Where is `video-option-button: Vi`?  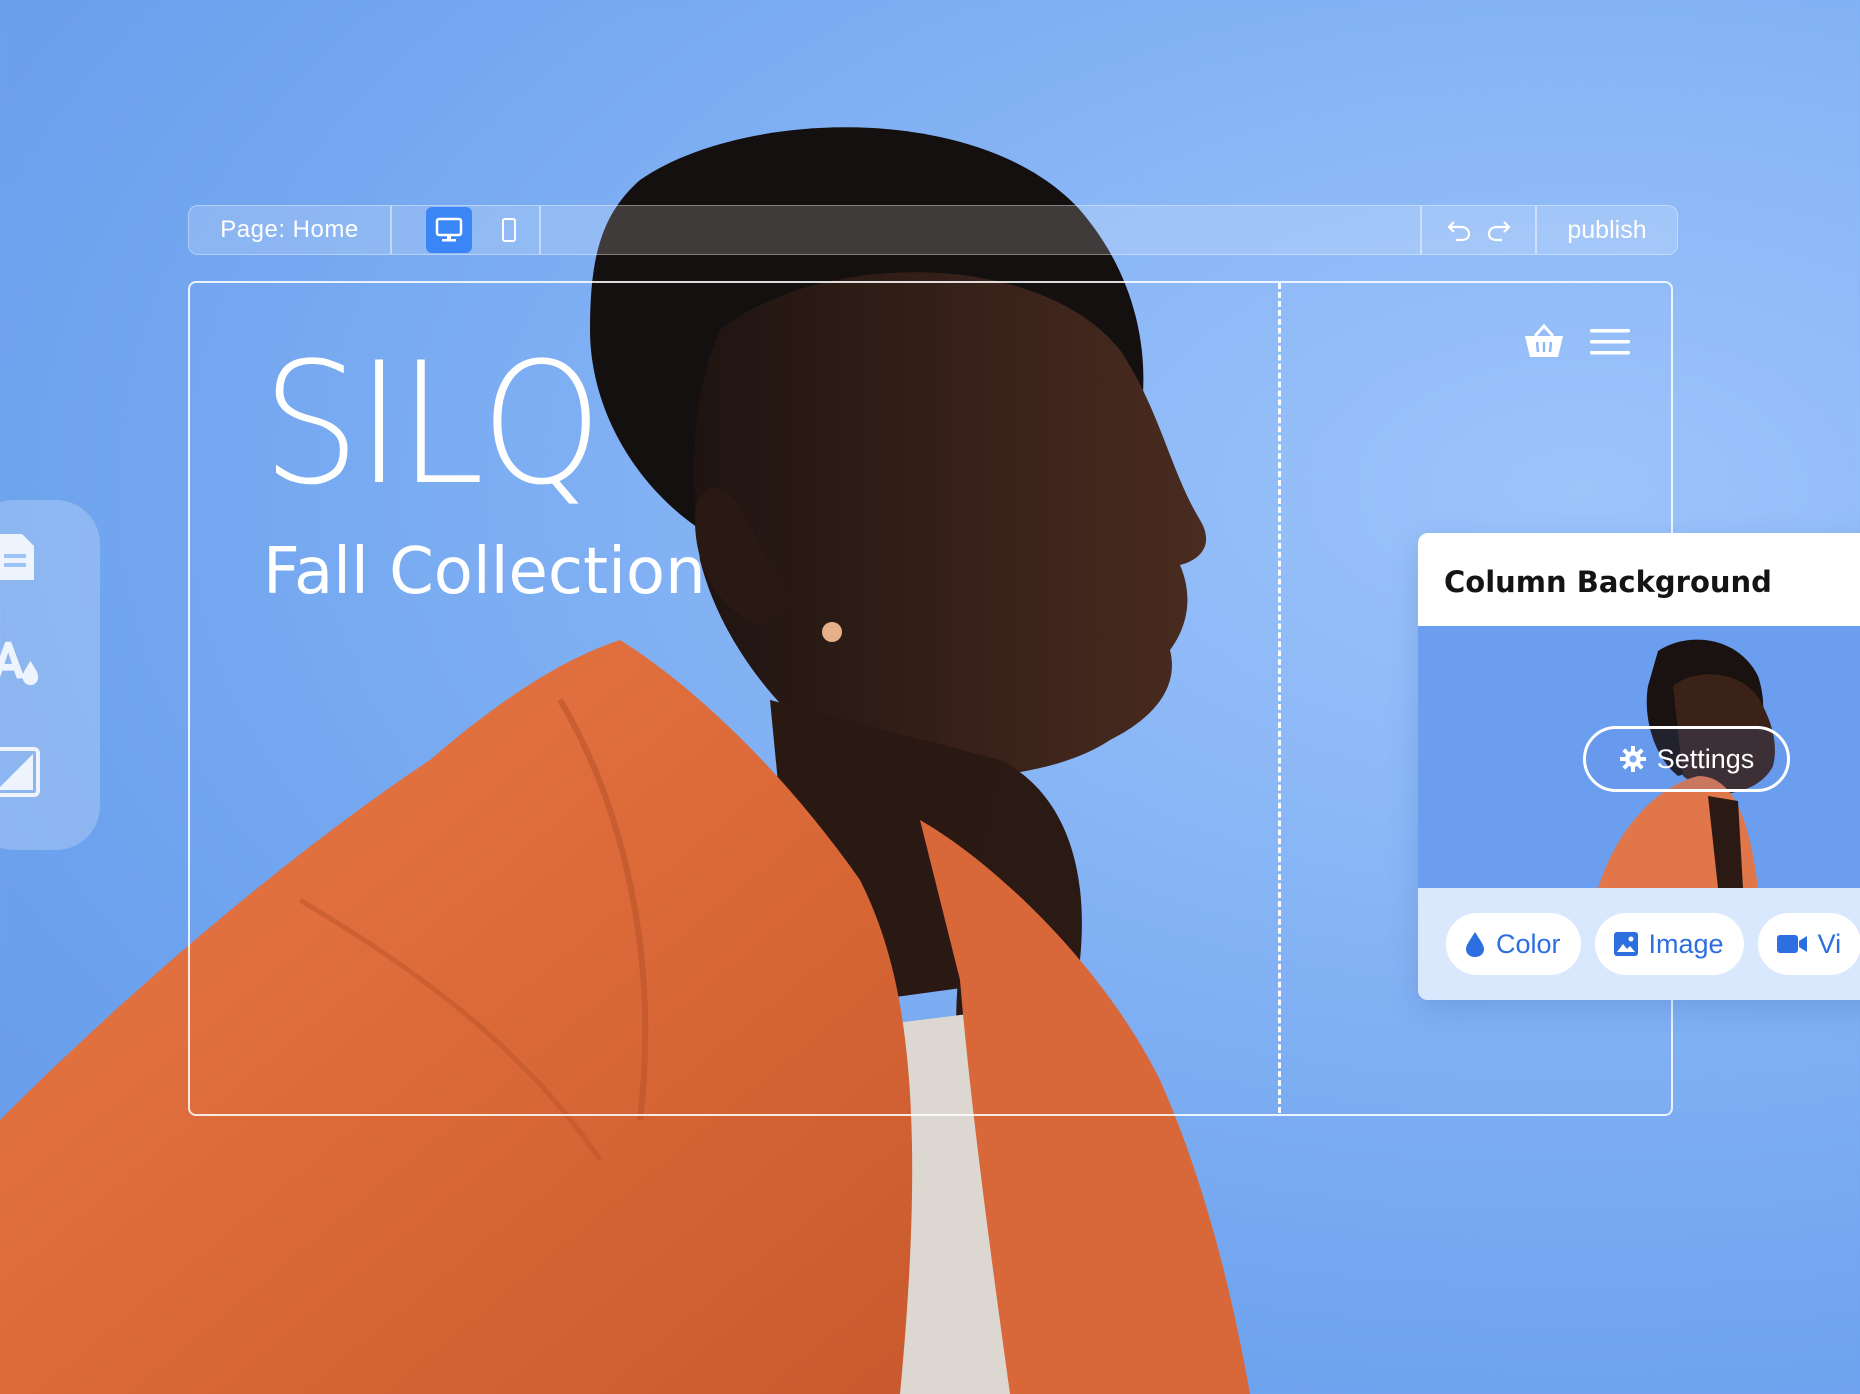
video-option-button: Vi is located at coordinates (1808, 944).